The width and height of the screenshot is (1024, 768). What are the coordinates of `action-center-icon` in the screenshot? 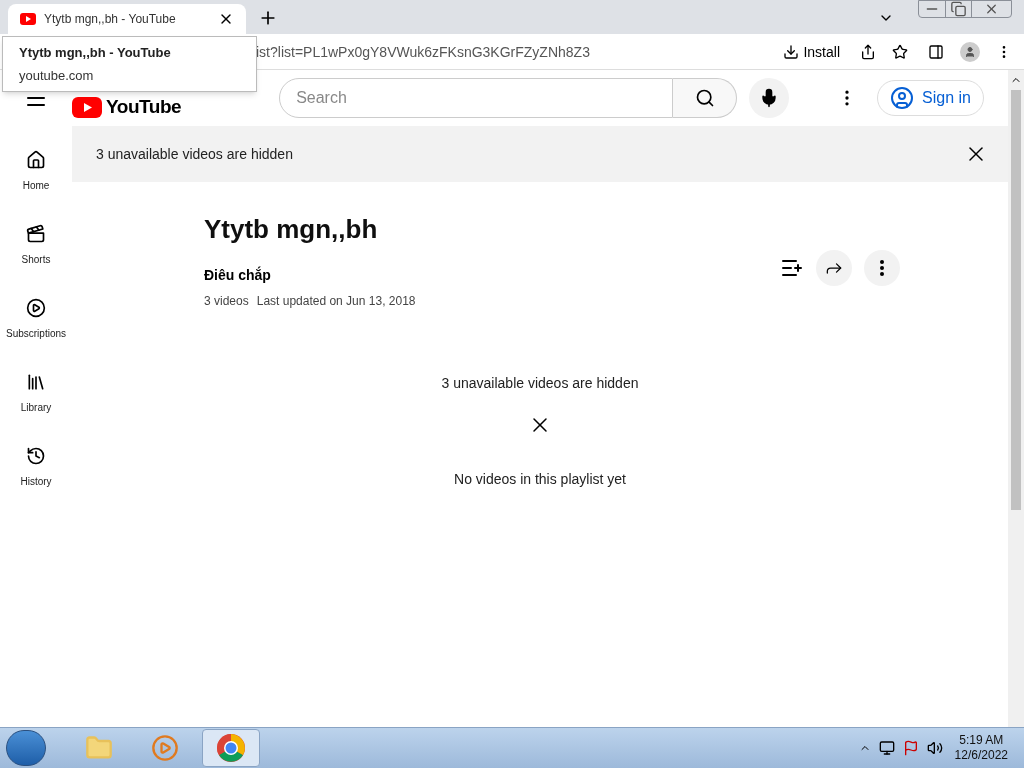 It's located at (910, 748).